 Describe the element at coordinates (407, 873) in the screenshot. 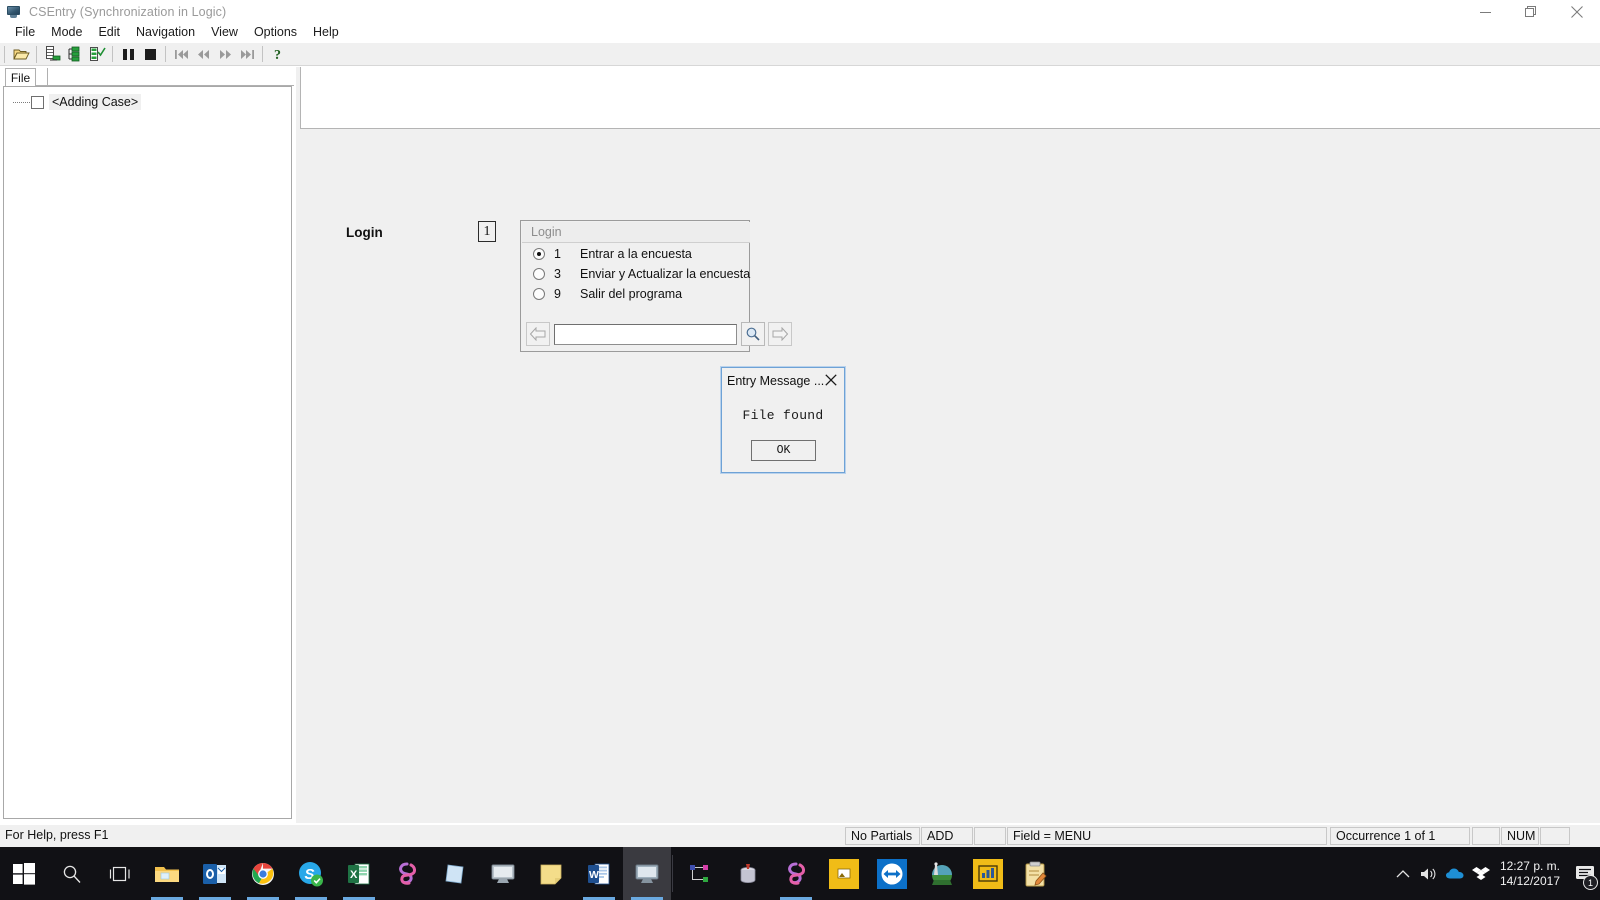

I see `csentry-designer-icon` at that location.